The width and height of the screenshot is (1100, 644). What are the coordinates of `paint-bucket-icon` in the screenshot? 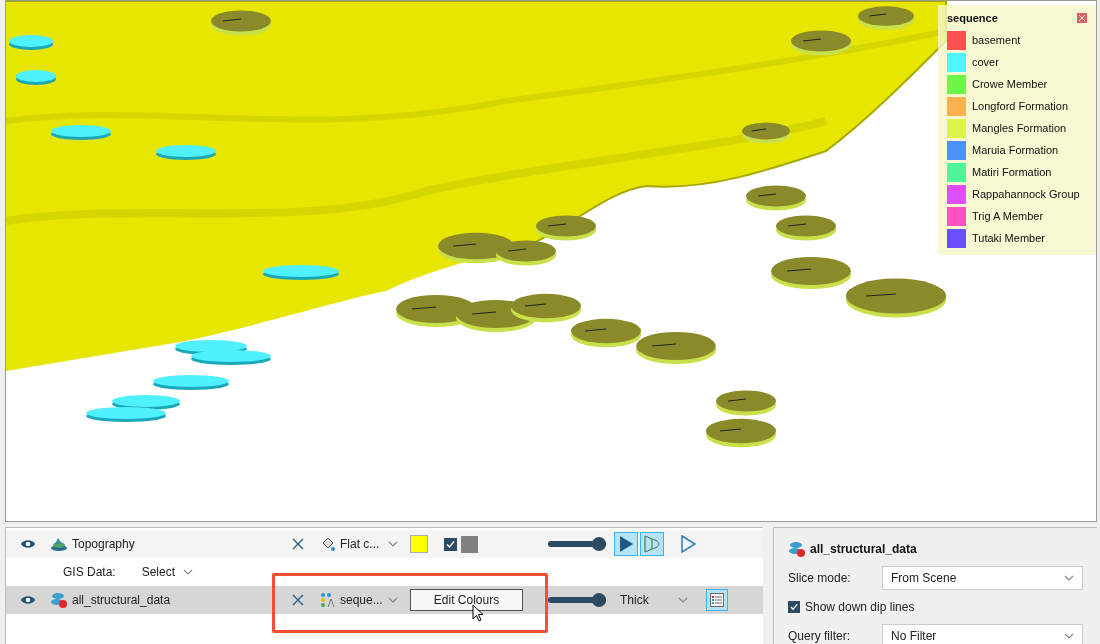 It's located at (328, 544).